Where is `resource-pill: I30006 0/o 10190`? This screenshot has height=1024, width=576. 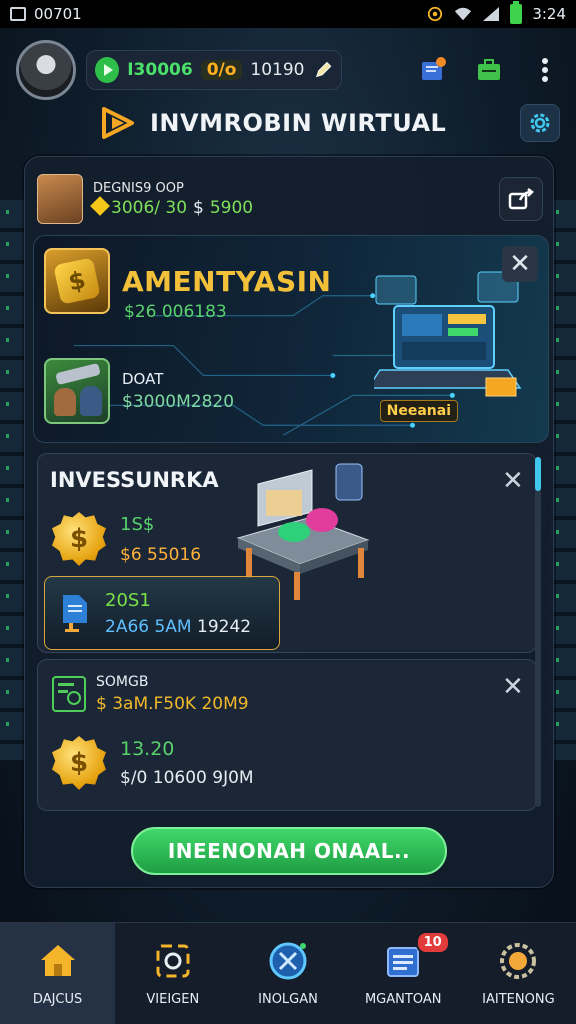
resource-pill: I30006 0/o 10190 is located at coordinates (214, 70).